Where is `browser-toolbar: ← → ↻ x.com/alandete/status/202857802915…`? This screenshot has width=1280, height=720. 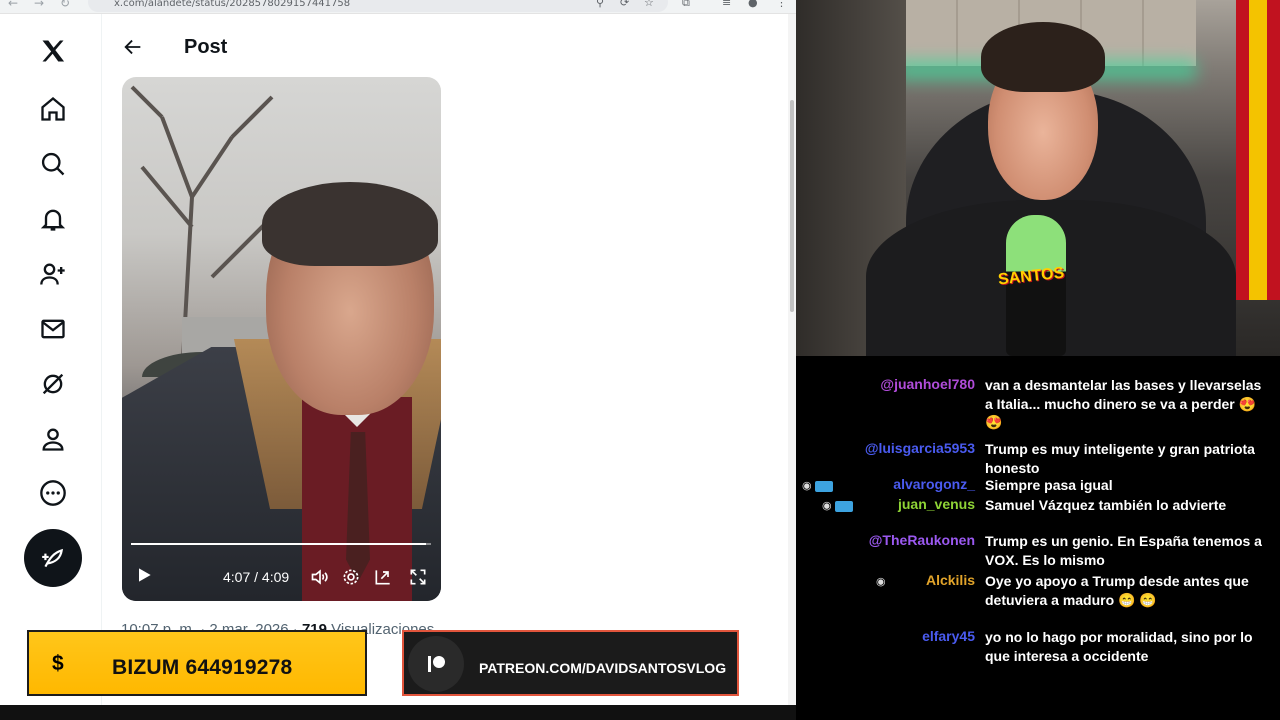 browser-toolbar: ← → ↻ x.com/alandete/status/202857802915… is located at coordinates (398, 7).